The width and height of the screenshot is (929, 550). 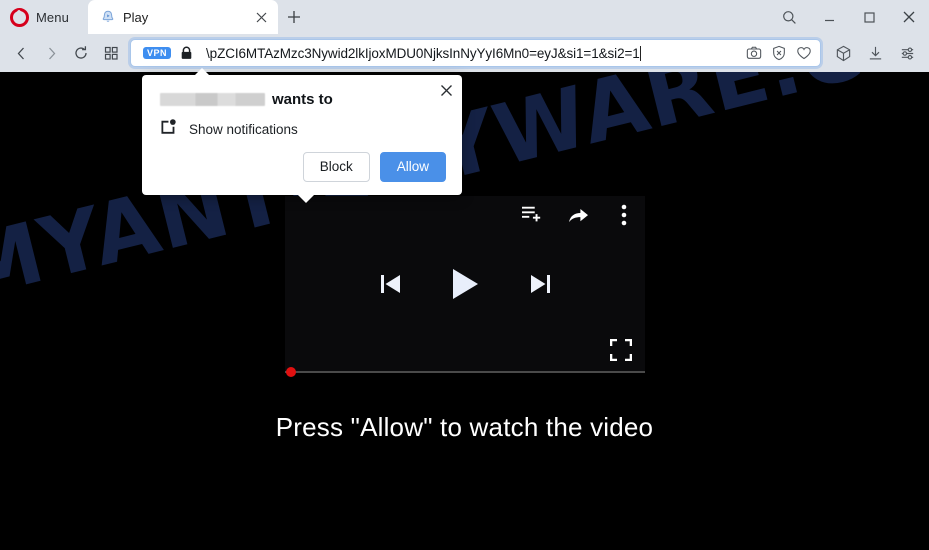 I want to click on tab-grid-button, so click(x=111, y=53).